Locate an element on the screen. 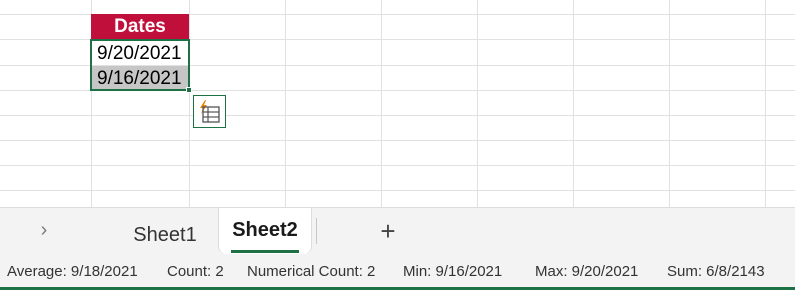 This screenshot has width=795, height=290. status-count: Count: 2 is located at coordinates (195, 271).